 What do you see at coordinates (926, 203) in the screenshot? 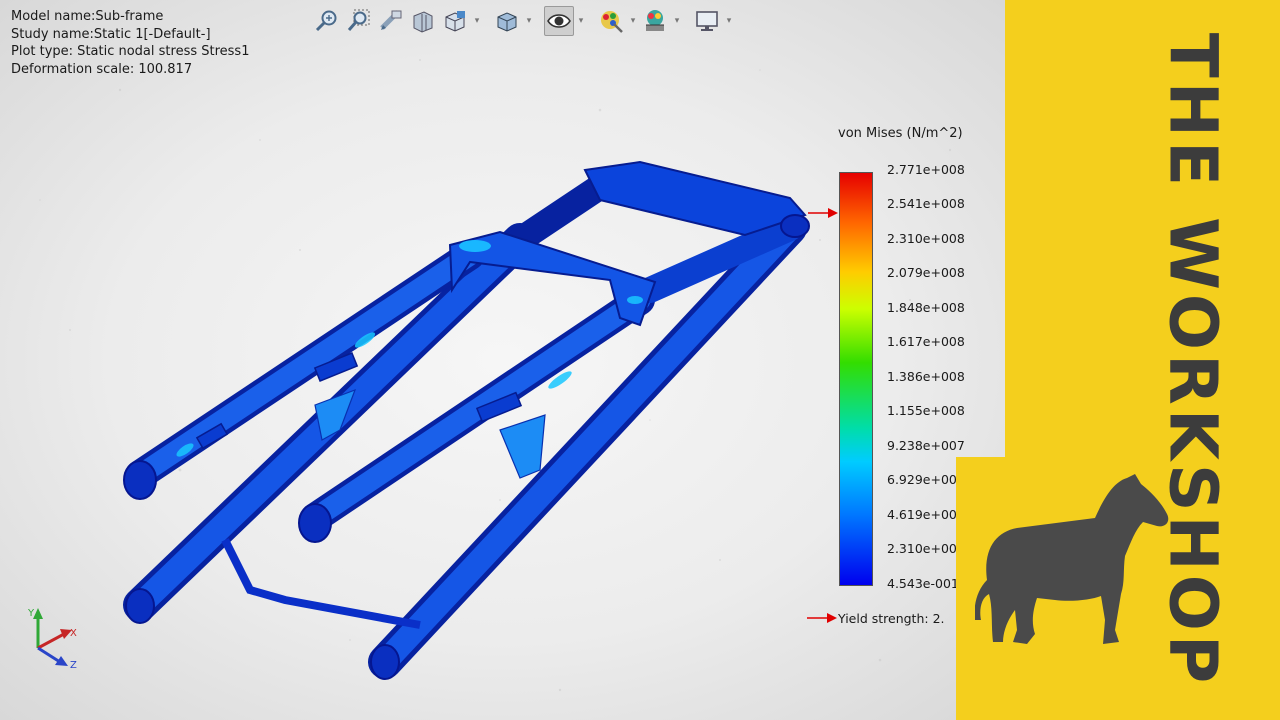
I see `legend-tick: 2.541e+008` at bounding box center [926, 203].